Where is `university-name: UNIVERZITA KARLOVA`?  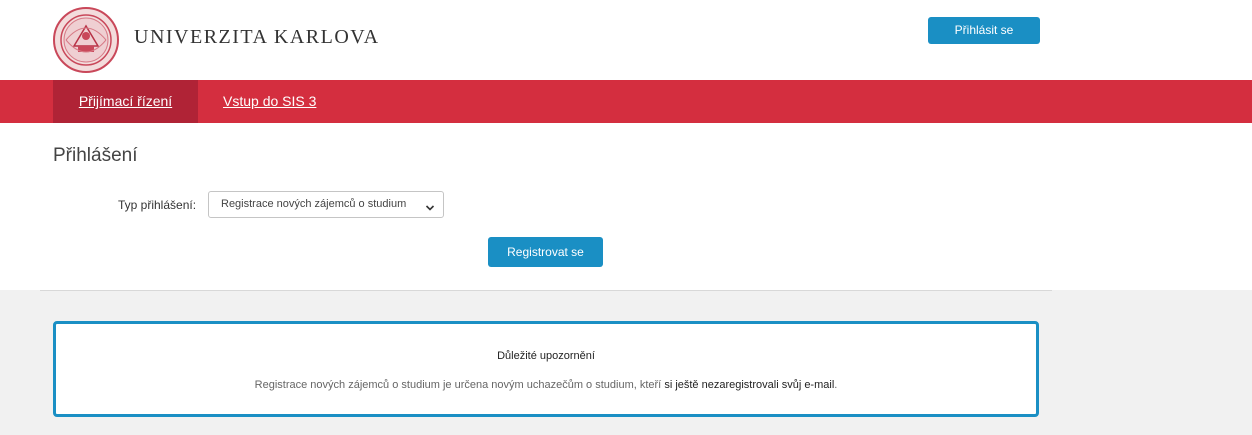 university-name: UNIVERZITA KARLOVA is located at coordinates (257, 37).